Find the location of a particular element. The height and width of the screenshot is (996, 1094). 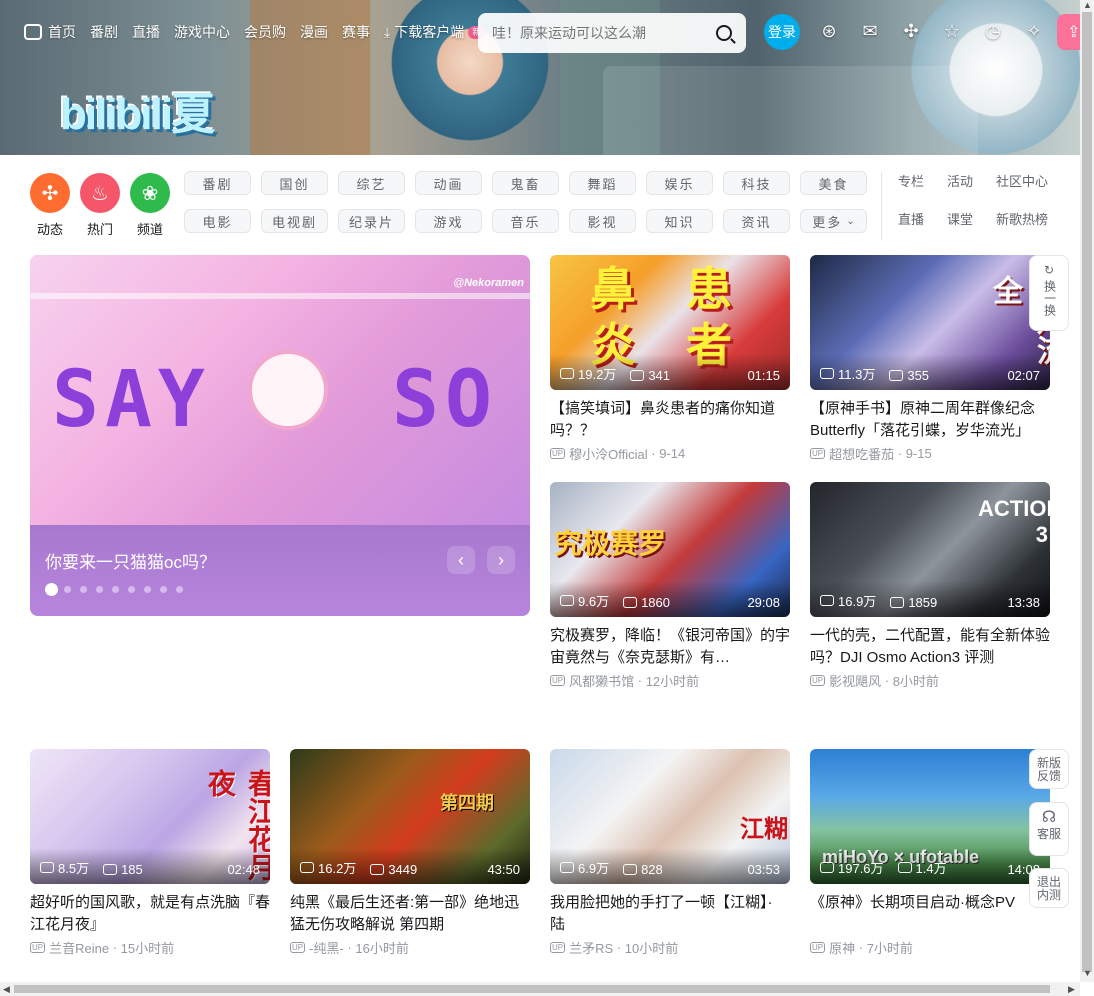

history-icon: ◷ is located at coordinates (993, 31).